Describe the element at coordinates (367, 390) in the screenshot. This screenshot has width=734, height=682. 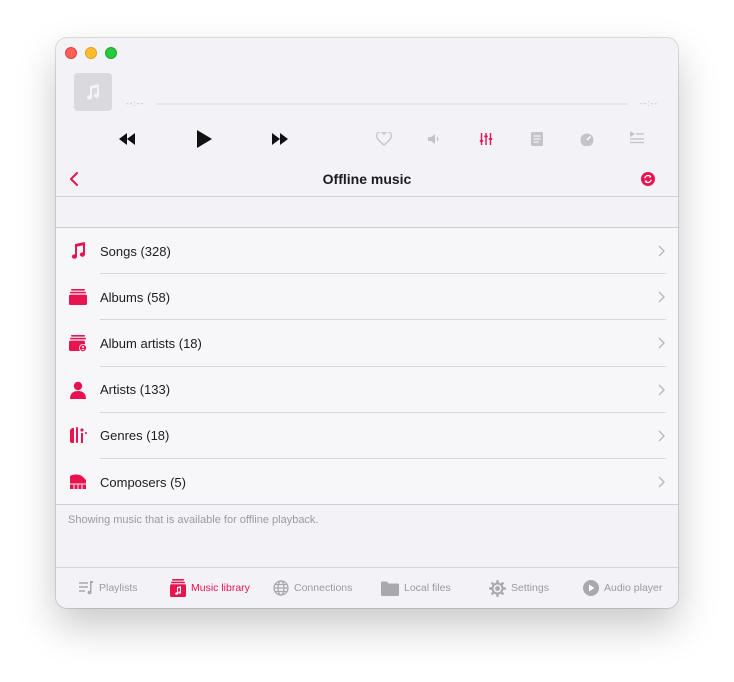
I see `list-item-artists: Artists (133)` at that location.